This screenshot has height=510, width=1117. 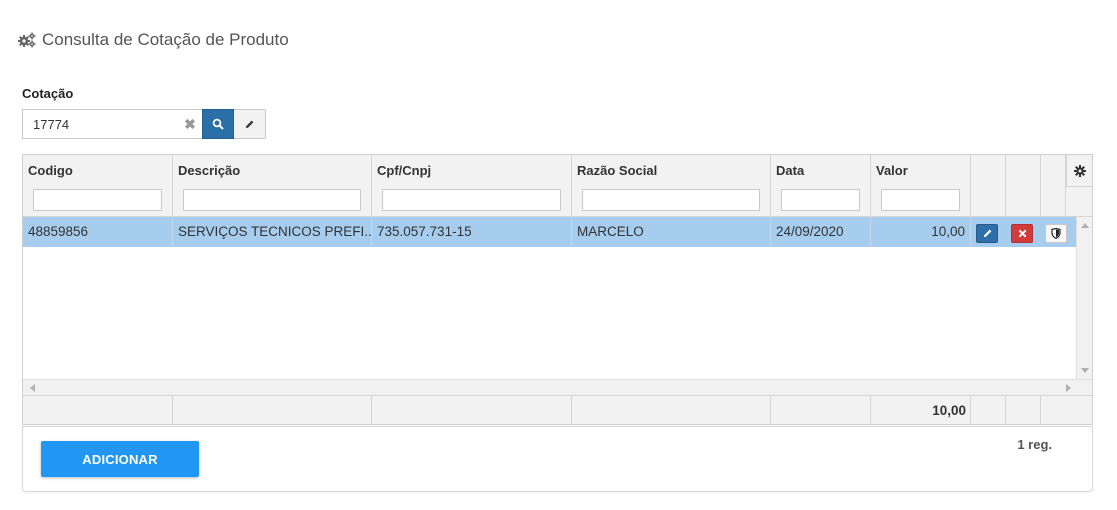 I want to click on column-label: Codigo, so click(x=50, y=170).